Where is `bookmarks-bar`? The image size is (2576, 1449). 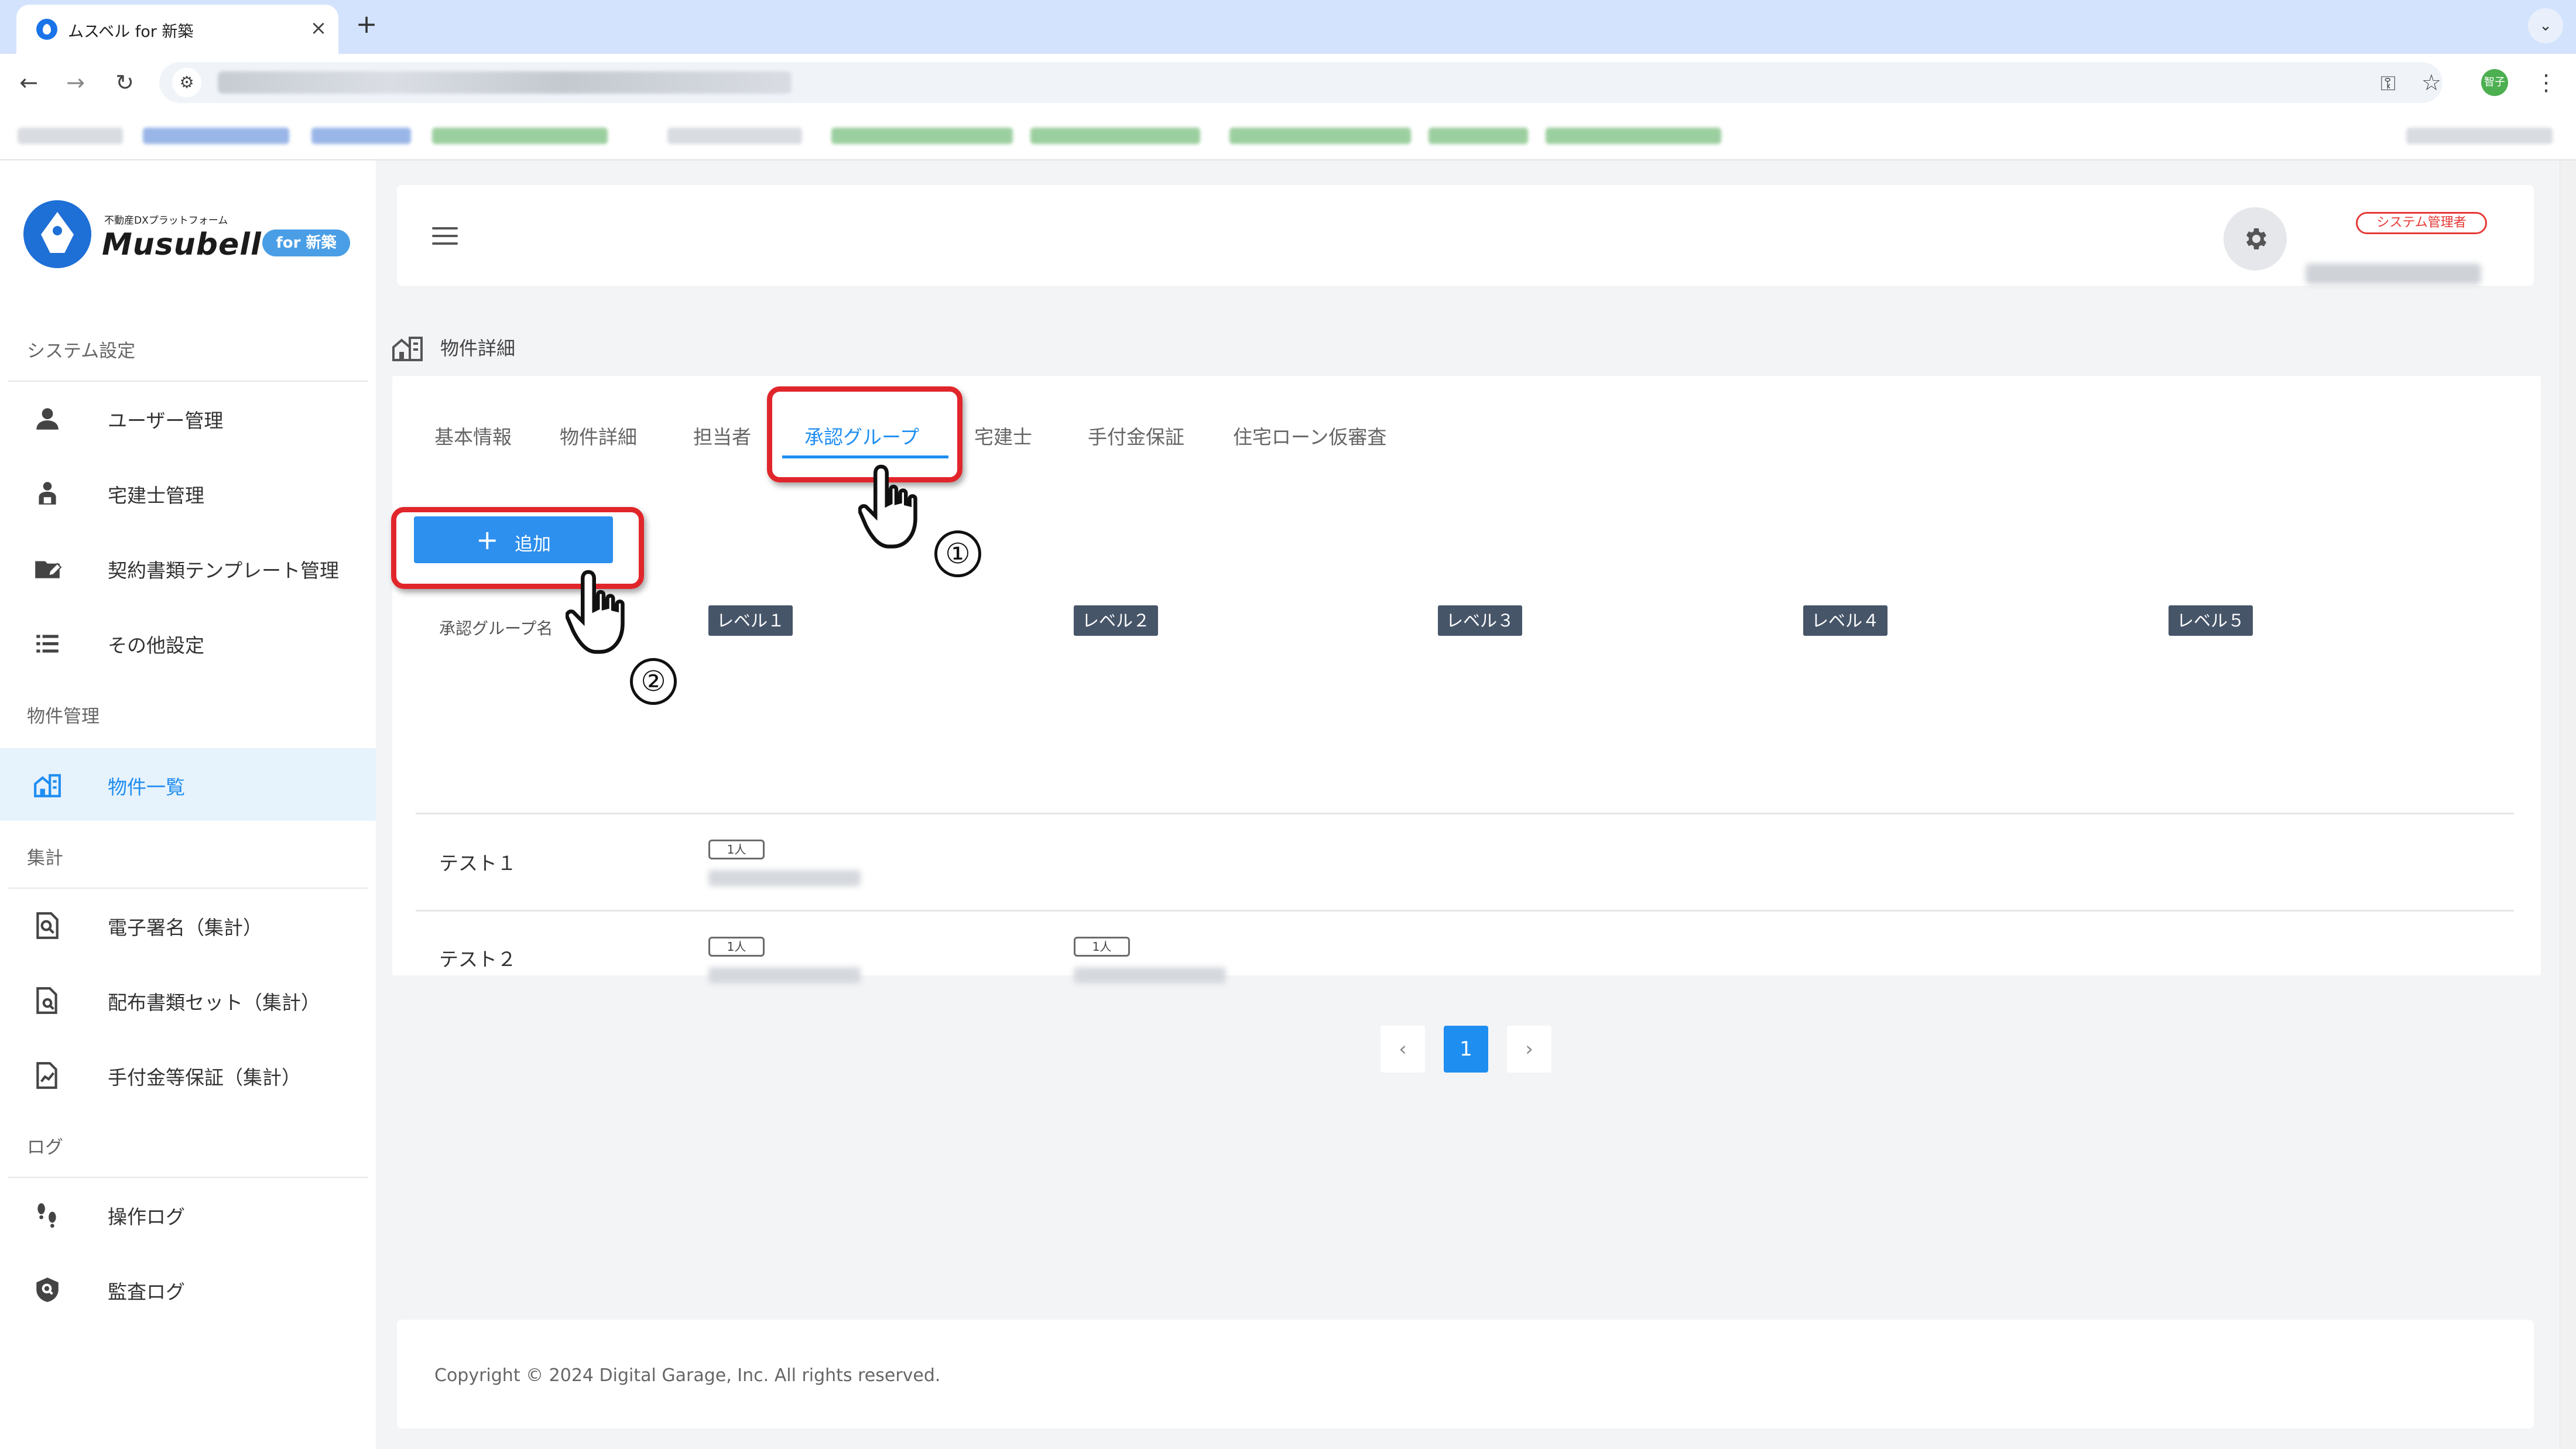 bookmarks-bar is located at coordinates (1288, 135).